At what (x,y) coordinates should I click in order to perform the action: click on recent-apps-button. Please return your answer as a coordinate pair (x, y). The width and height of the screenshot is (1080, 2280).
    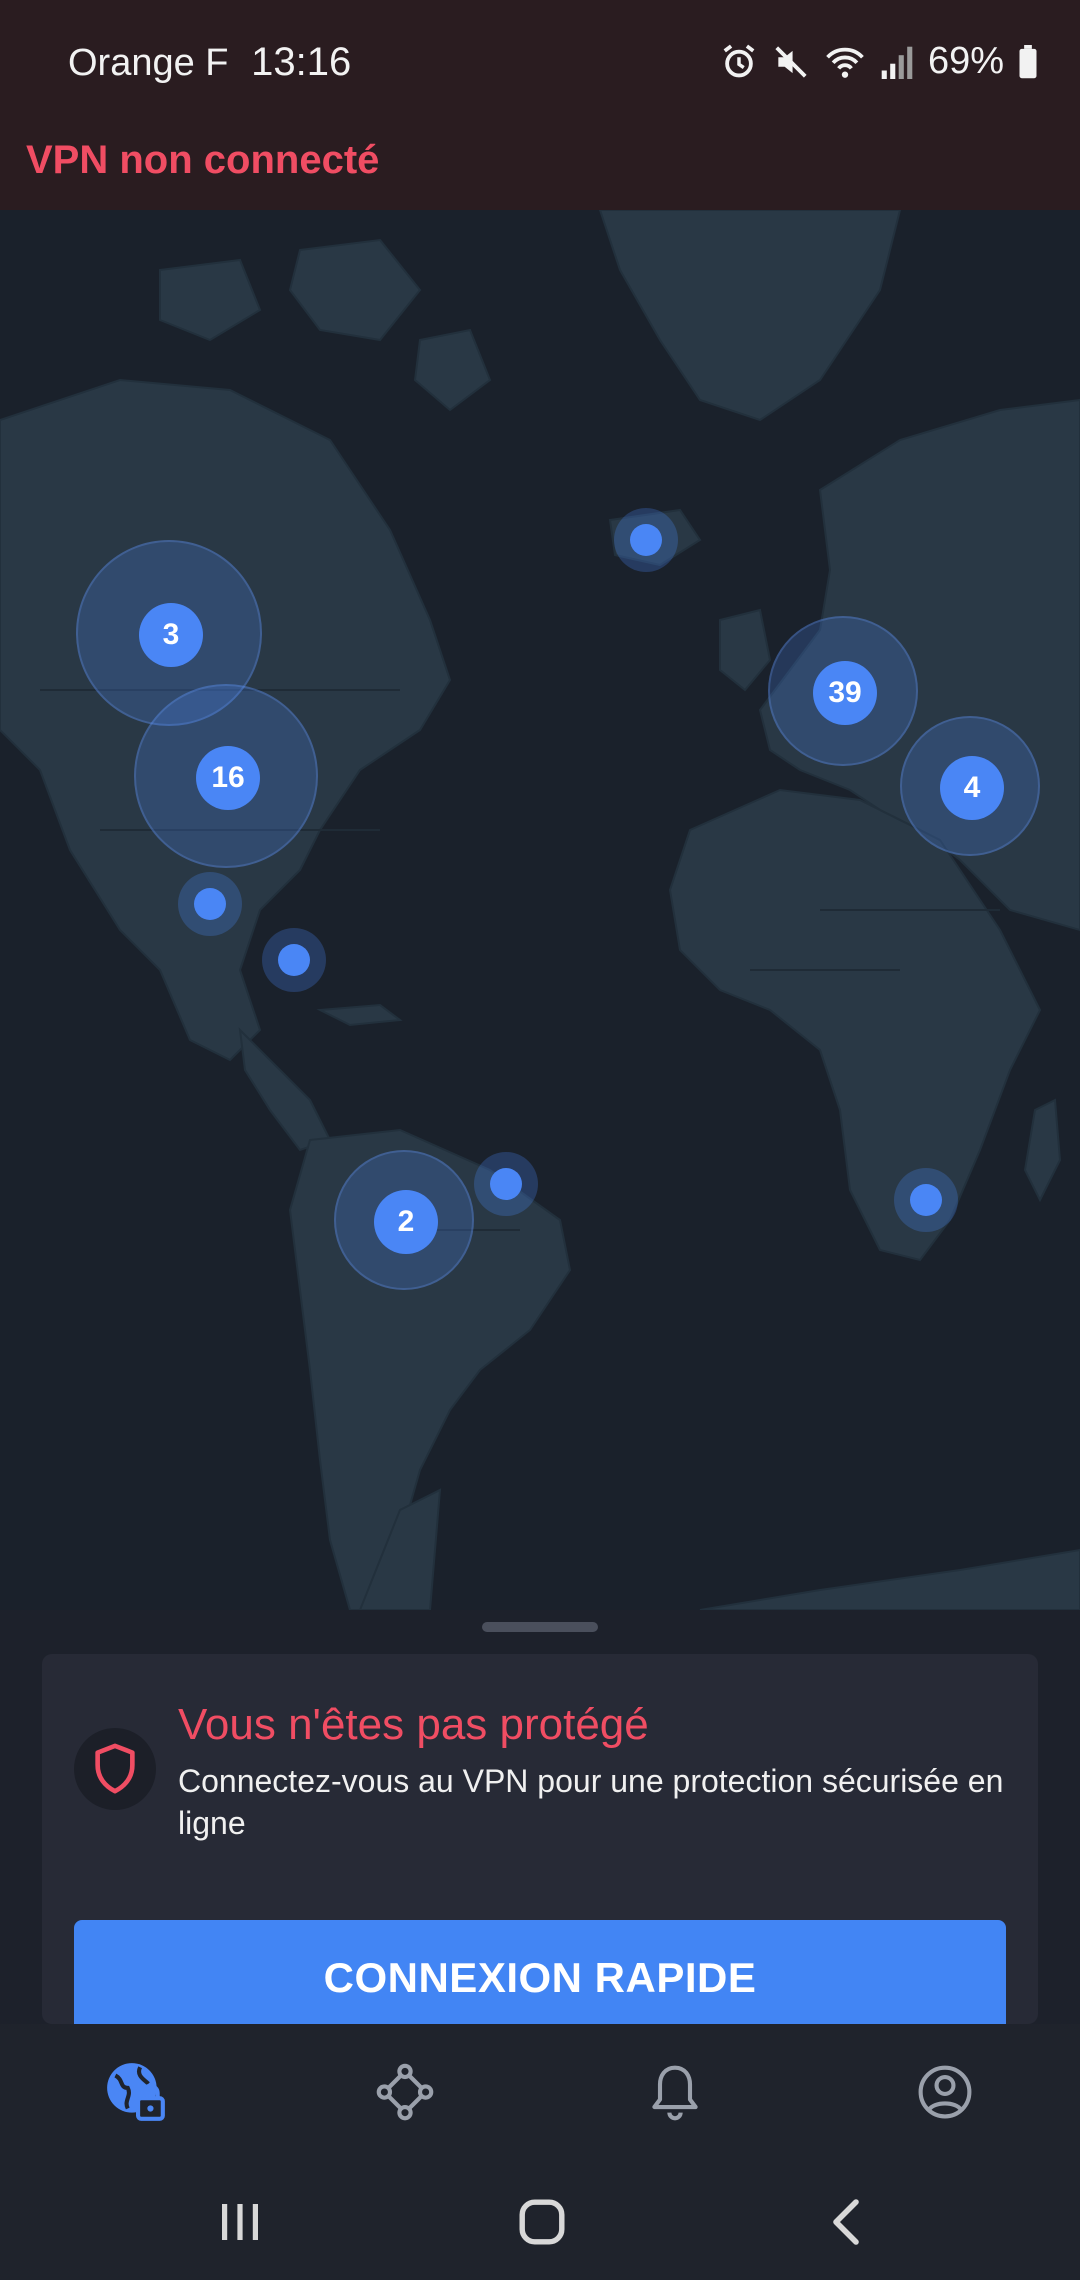
    Looking at the image, I should click on (240, 2224).